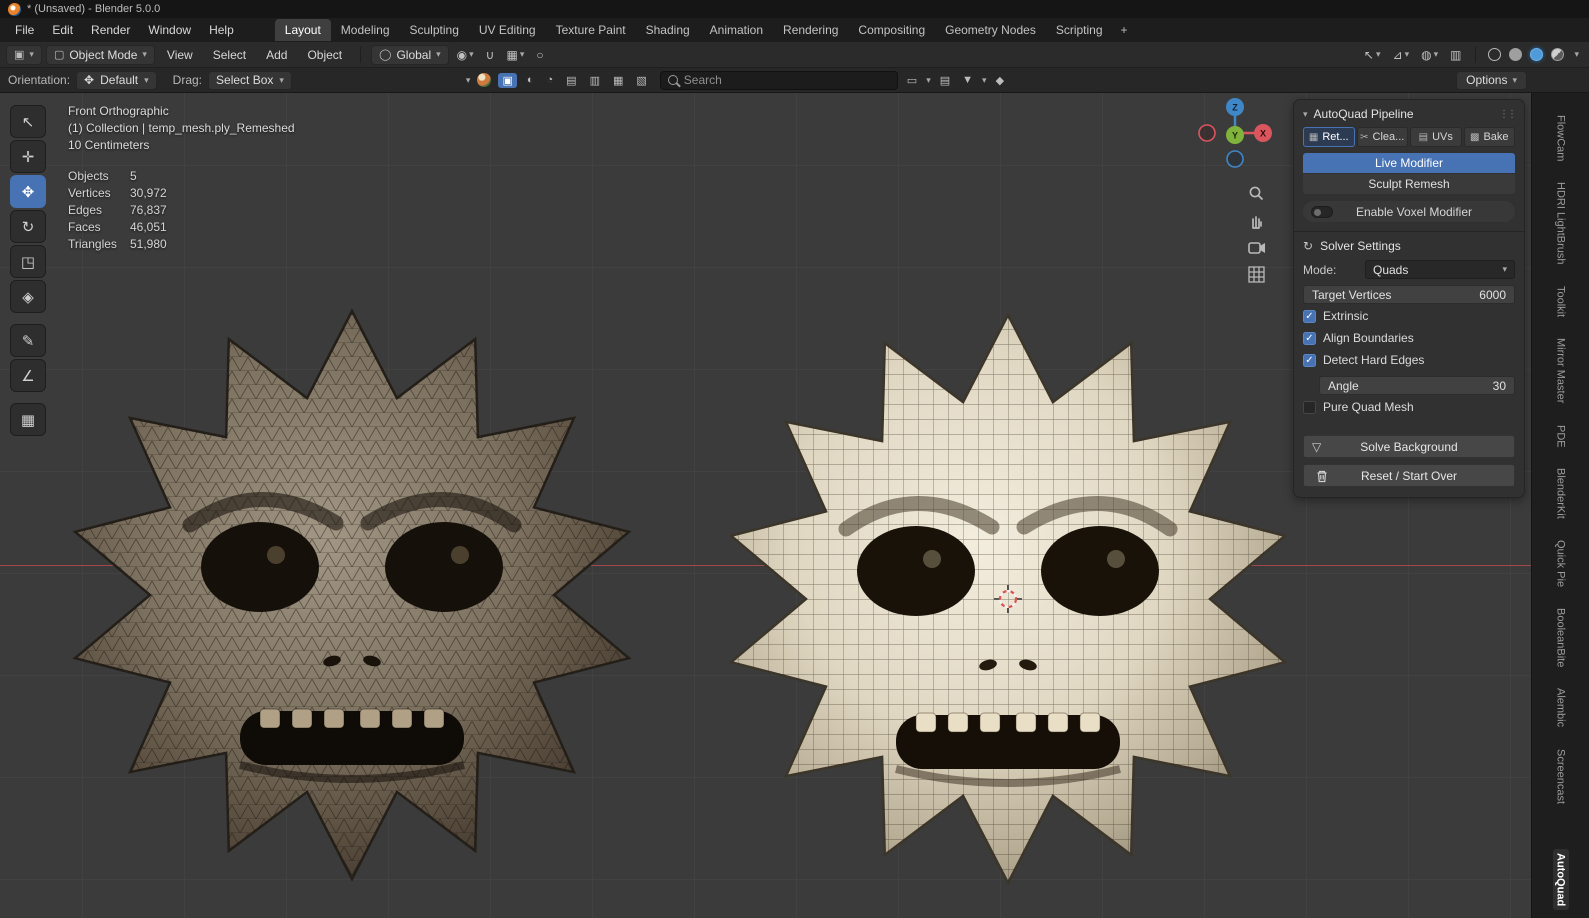 This screenshot has height=918, width=1589. Describe the element at coordinates (1124, 30) in the screenshot. I see `add-workspace-button: +` at that location.